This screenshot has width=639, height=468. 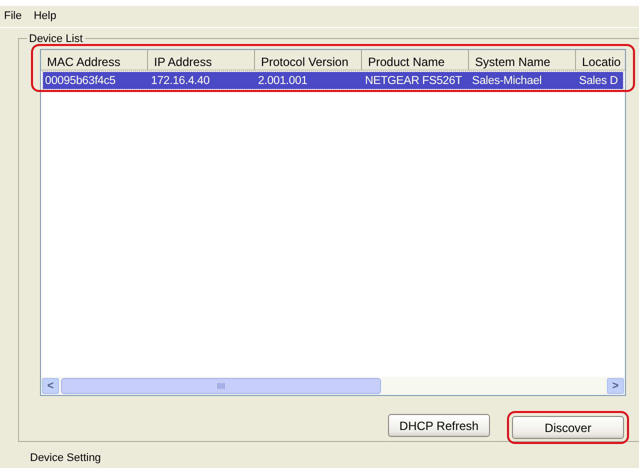 I want to click on table-row: 00095b63f4c5 172.16.4.40 2.001.001 NETGEAR FS526T Sales-Michael Sales D, so click(x=333, y=80).